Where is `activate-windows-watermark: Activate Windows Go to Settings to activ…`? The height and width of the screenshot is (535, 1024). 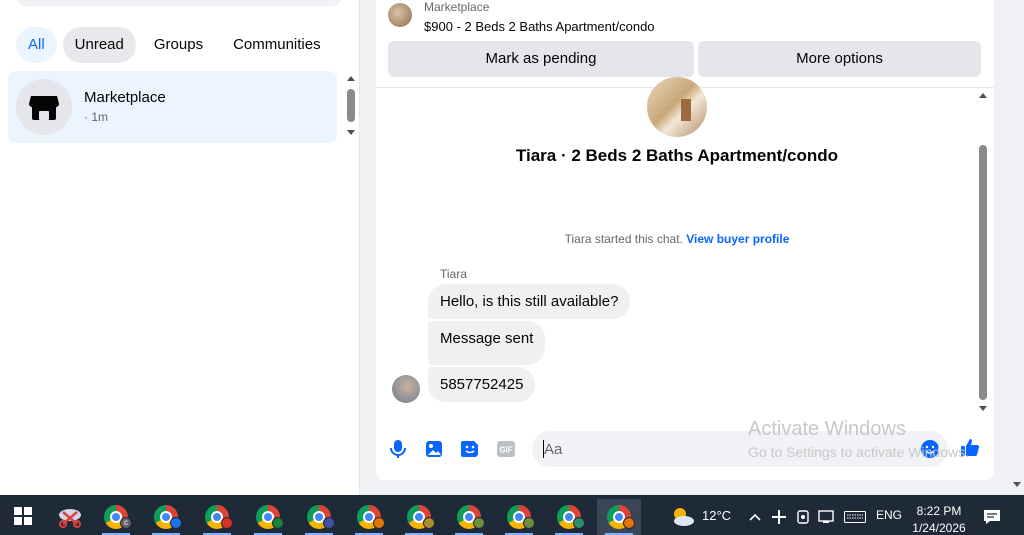
activate-windows-watermark: Activate Windows Go to Settings to activ… is located at coordinates (858, 439).